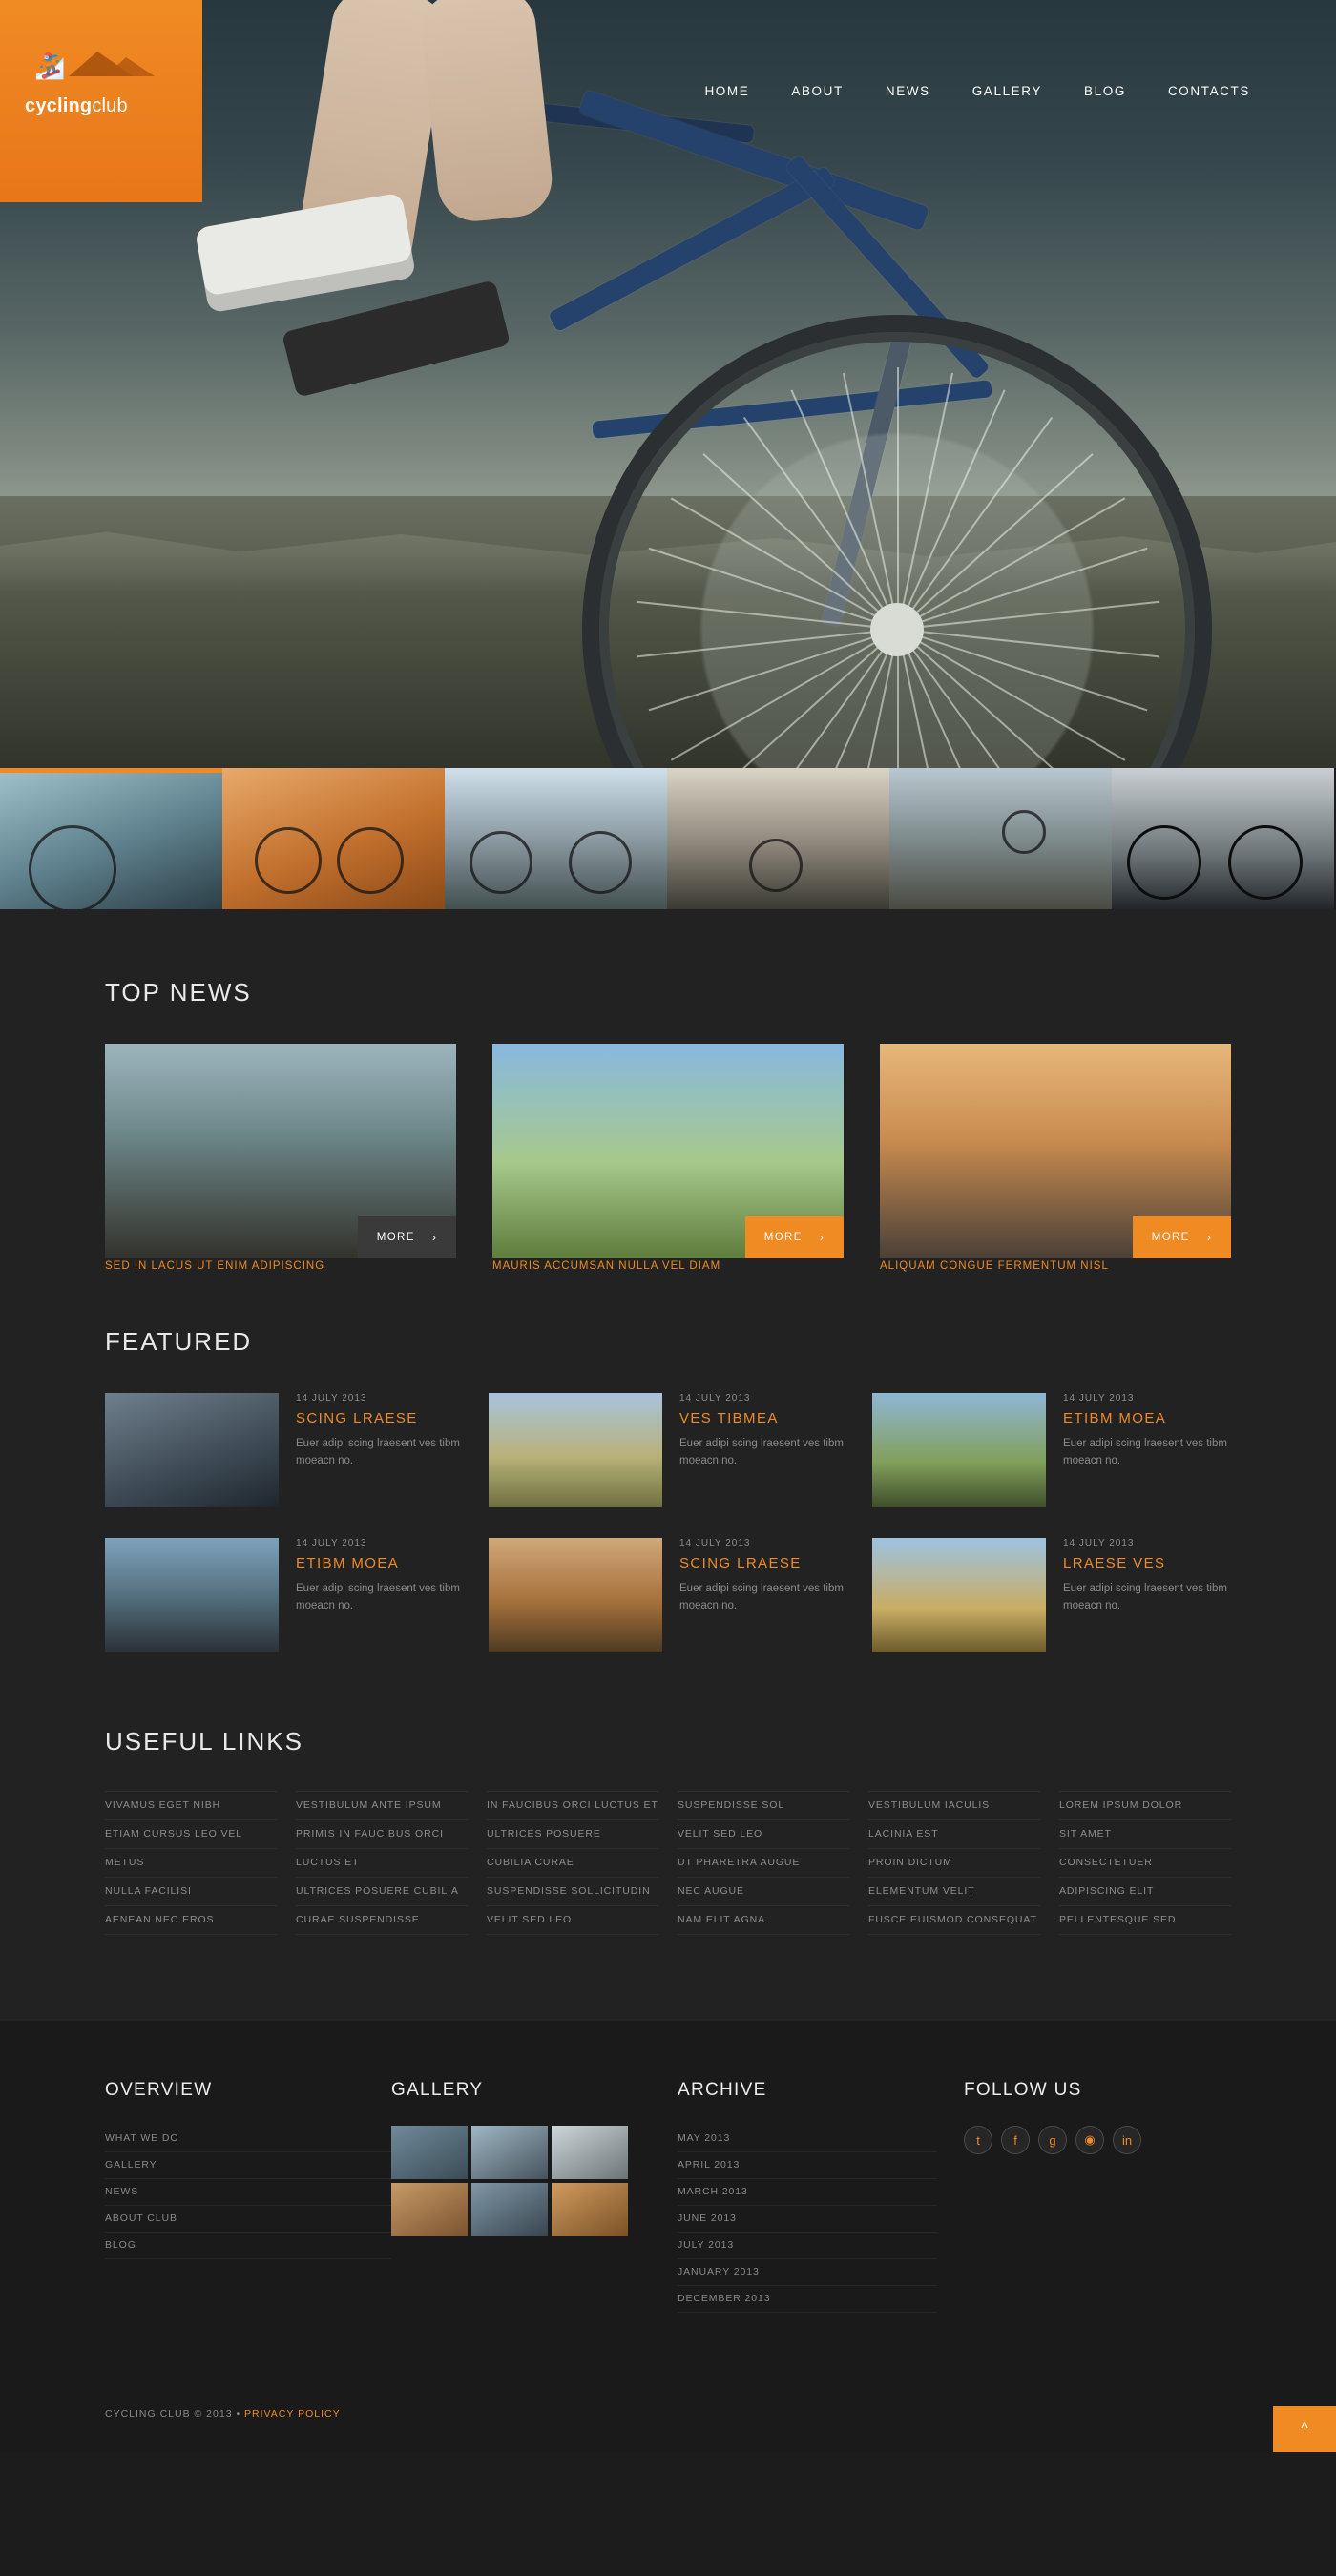  What do you see at coordinates (1105, 91) in the screenshot?
I see `nav-item-blog: BLOG` at bounding box center [1105, 91].